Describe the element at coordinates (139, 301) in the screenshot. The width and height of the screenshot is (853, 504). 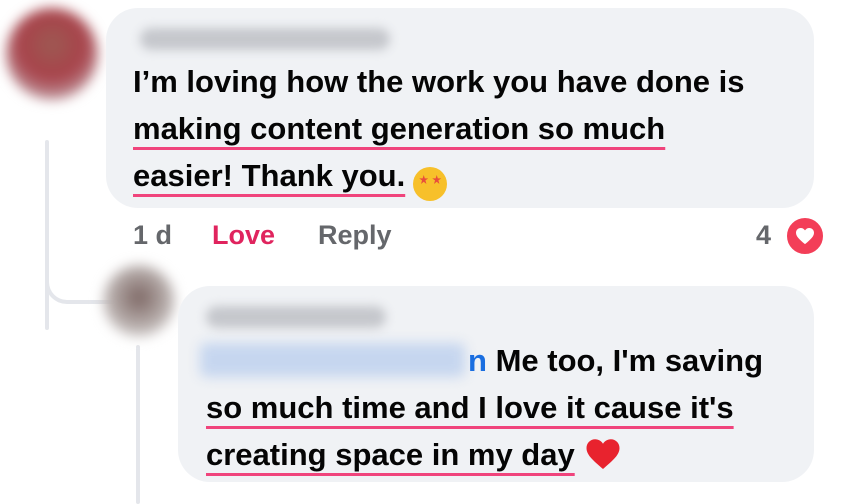
I see `replier-avatar` at that location.